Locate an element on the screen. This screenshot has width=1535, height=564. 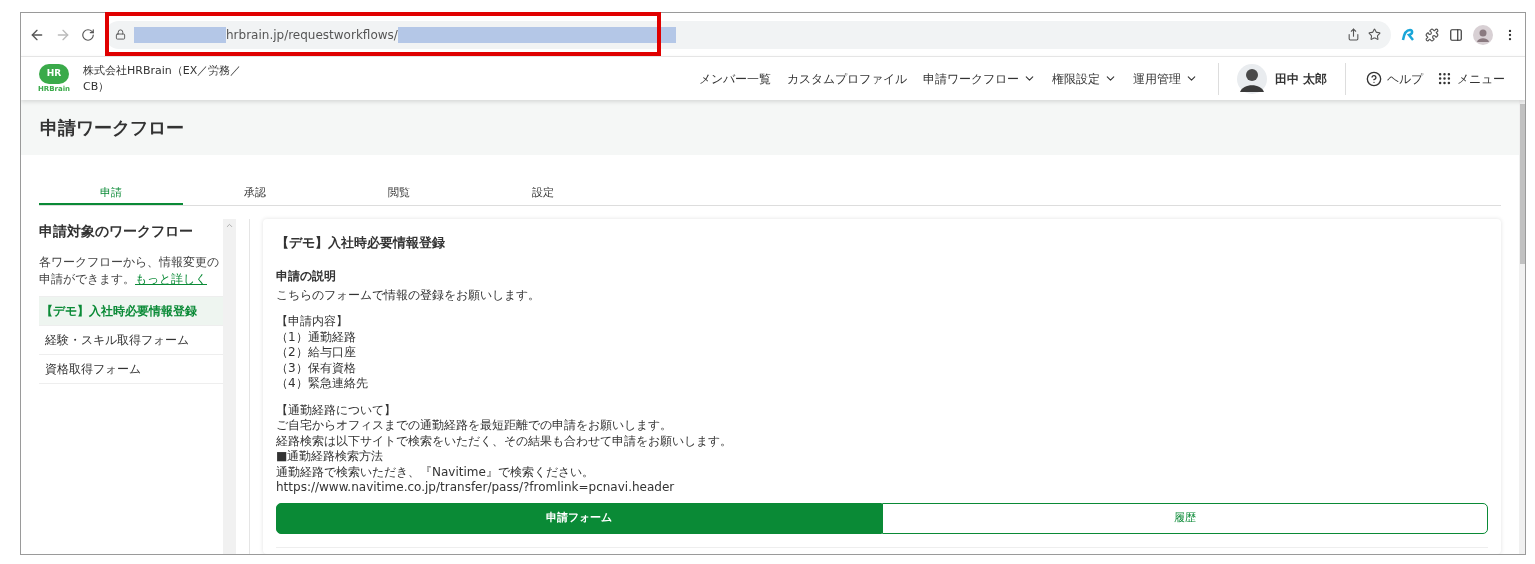
app-menu-button: メニュー is located at coordinates (1471, 78).